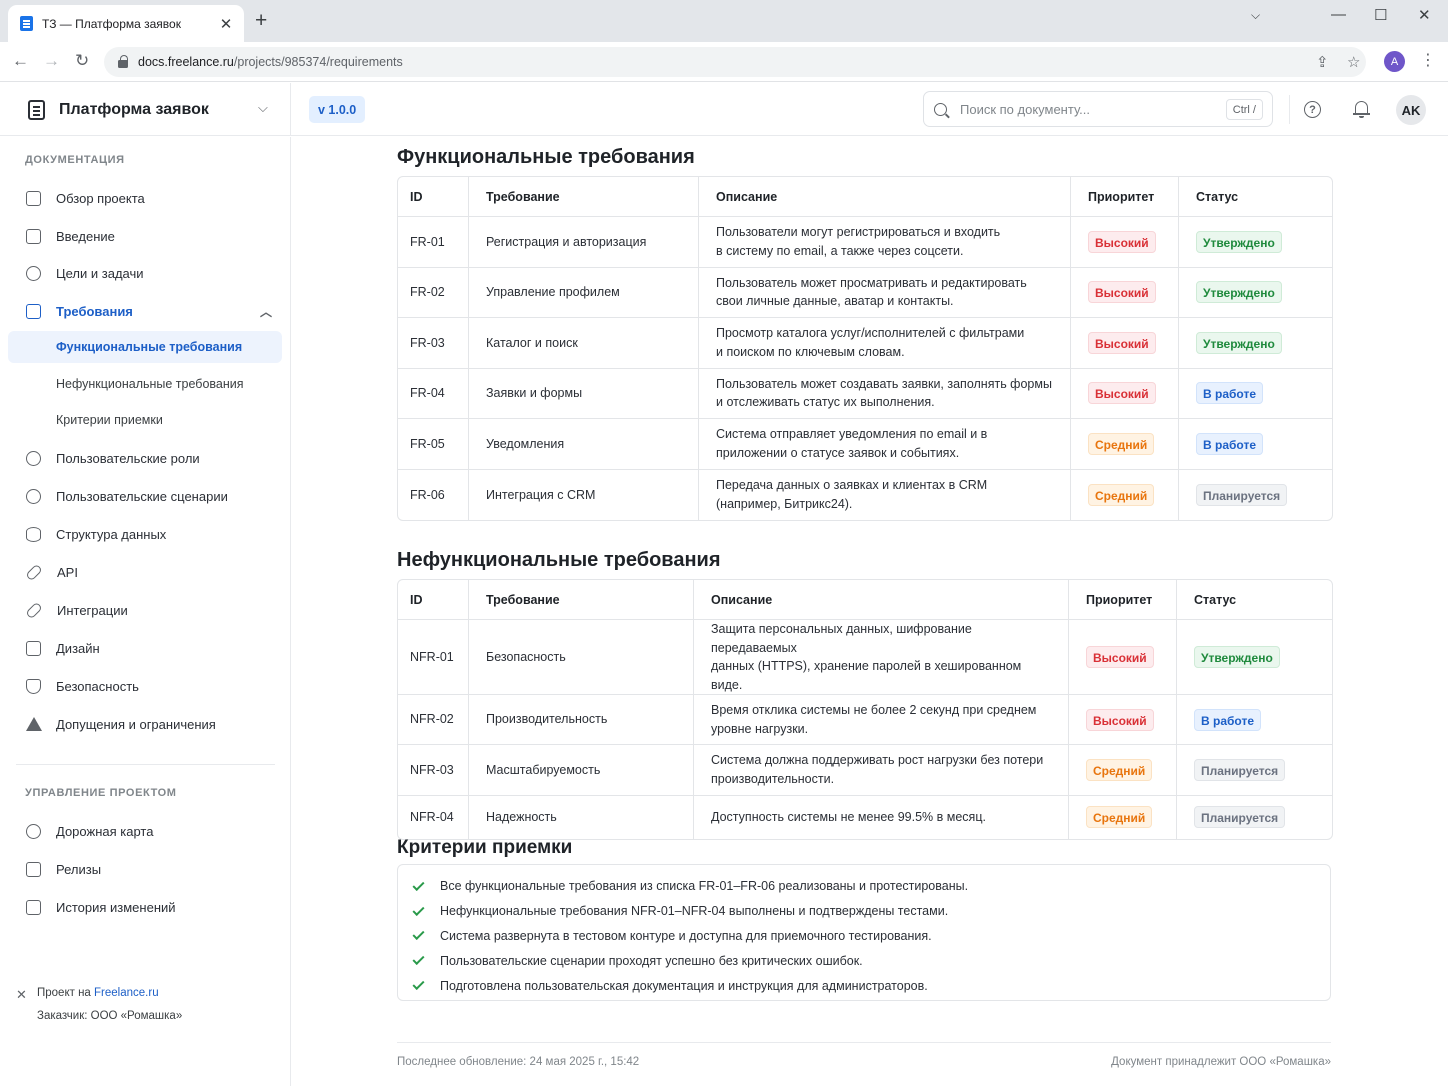 The height and width of the screenshot is (1086, 1448). I want to click on row-requirement: Интеграция с CRM, so click(584, 494).